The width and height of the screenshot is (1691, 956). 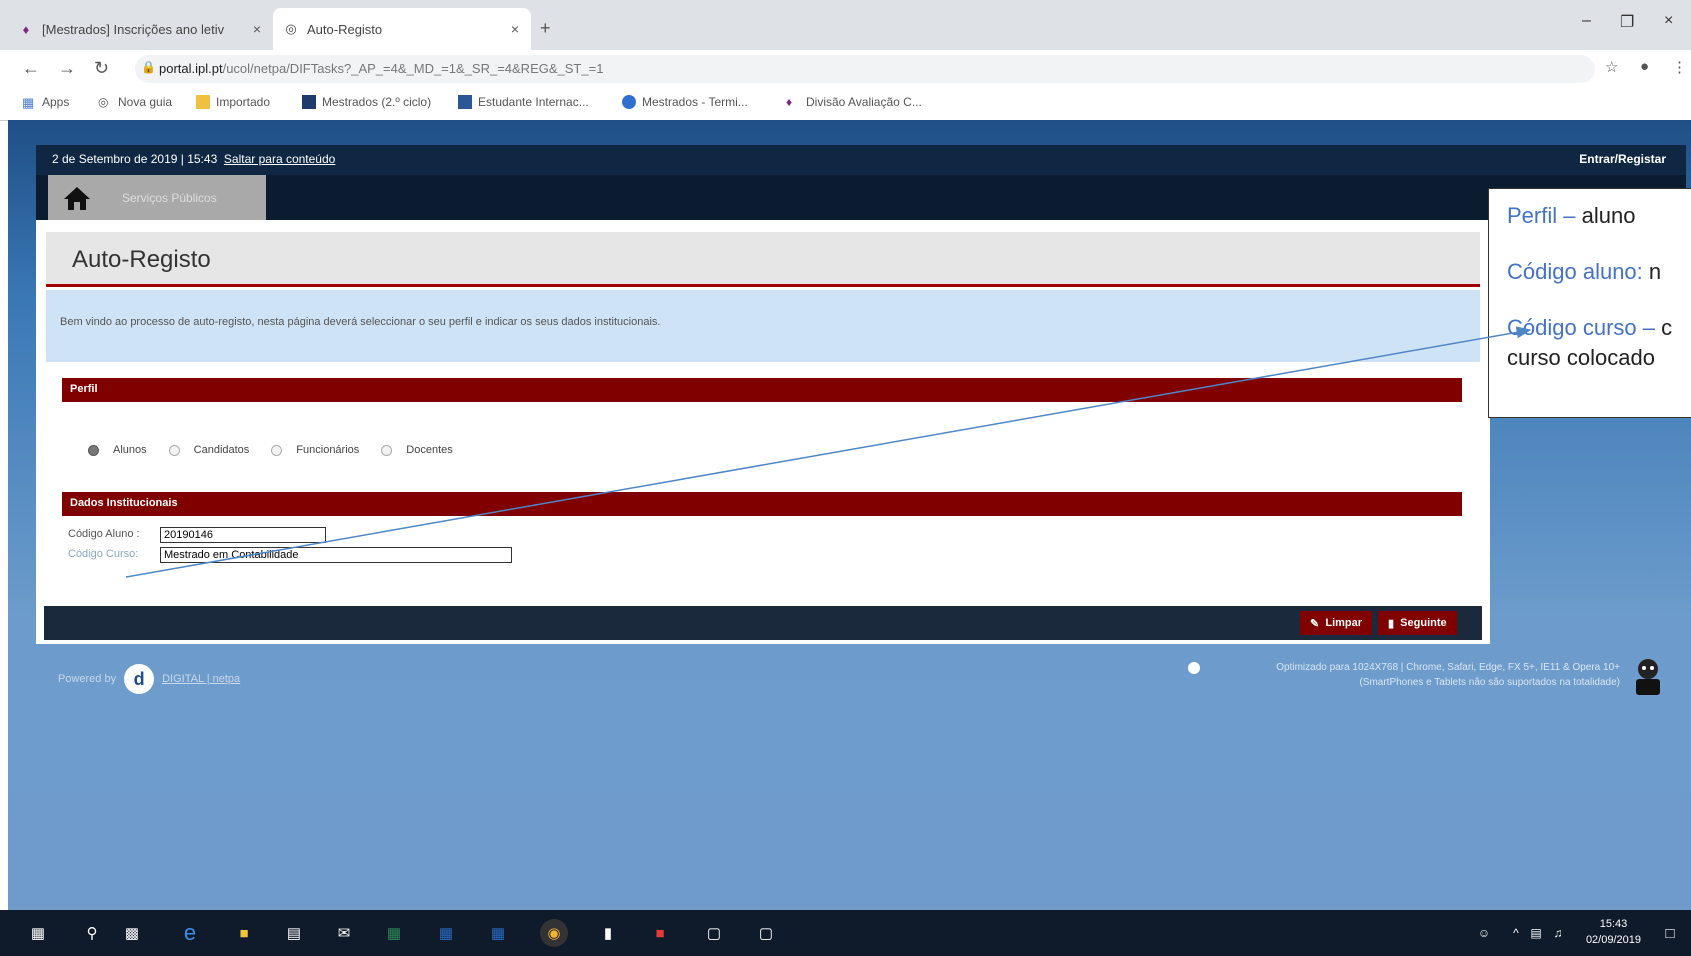 I want to click on login-register-link: Entrar/Registar, so click(x=1622, y=159).